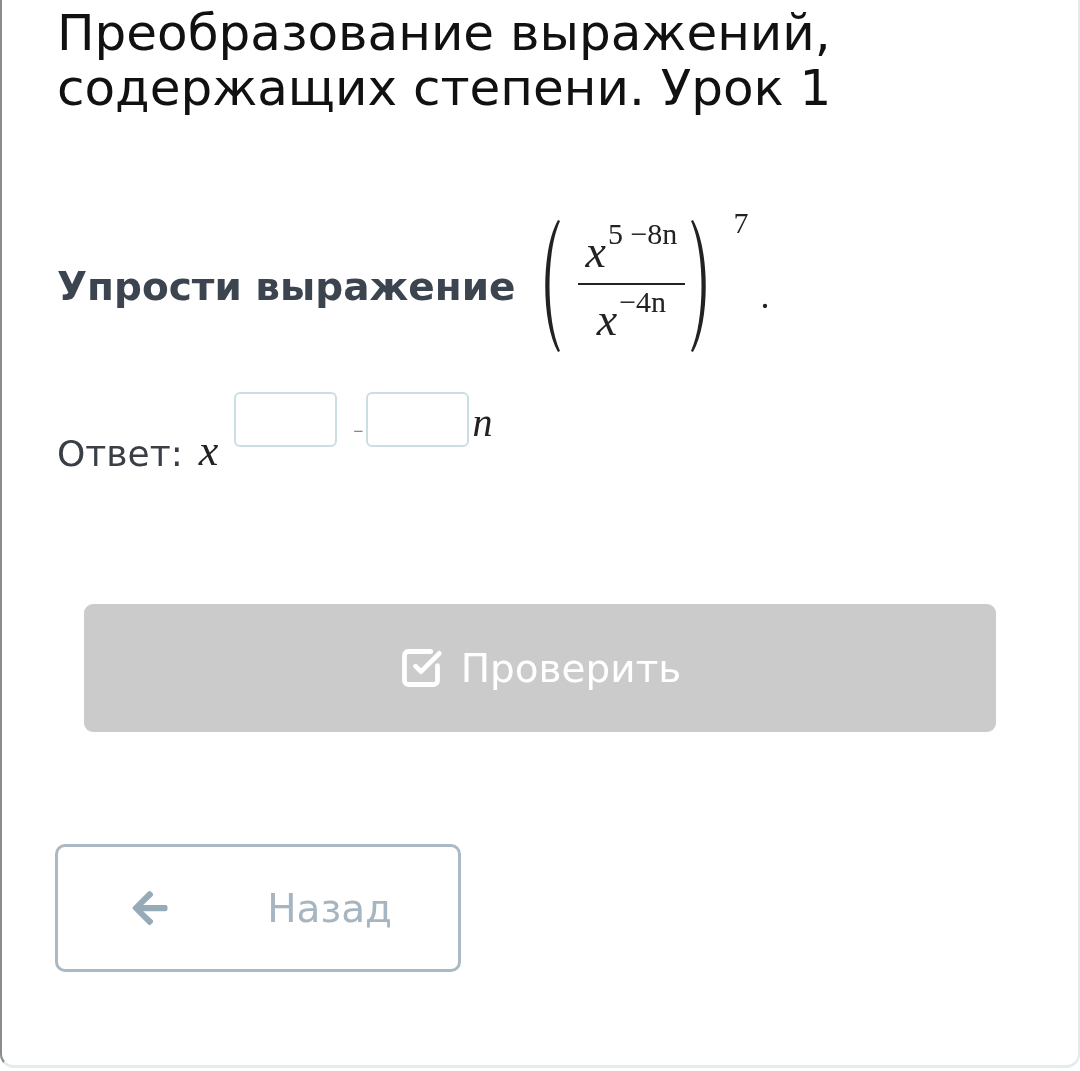 Image resolution: width=1080 pixels, height=1071 pixels. Describe the element at coordinates (286, 286) in the screenshot. I see `task-prompt: Упрости выражение` at that location.